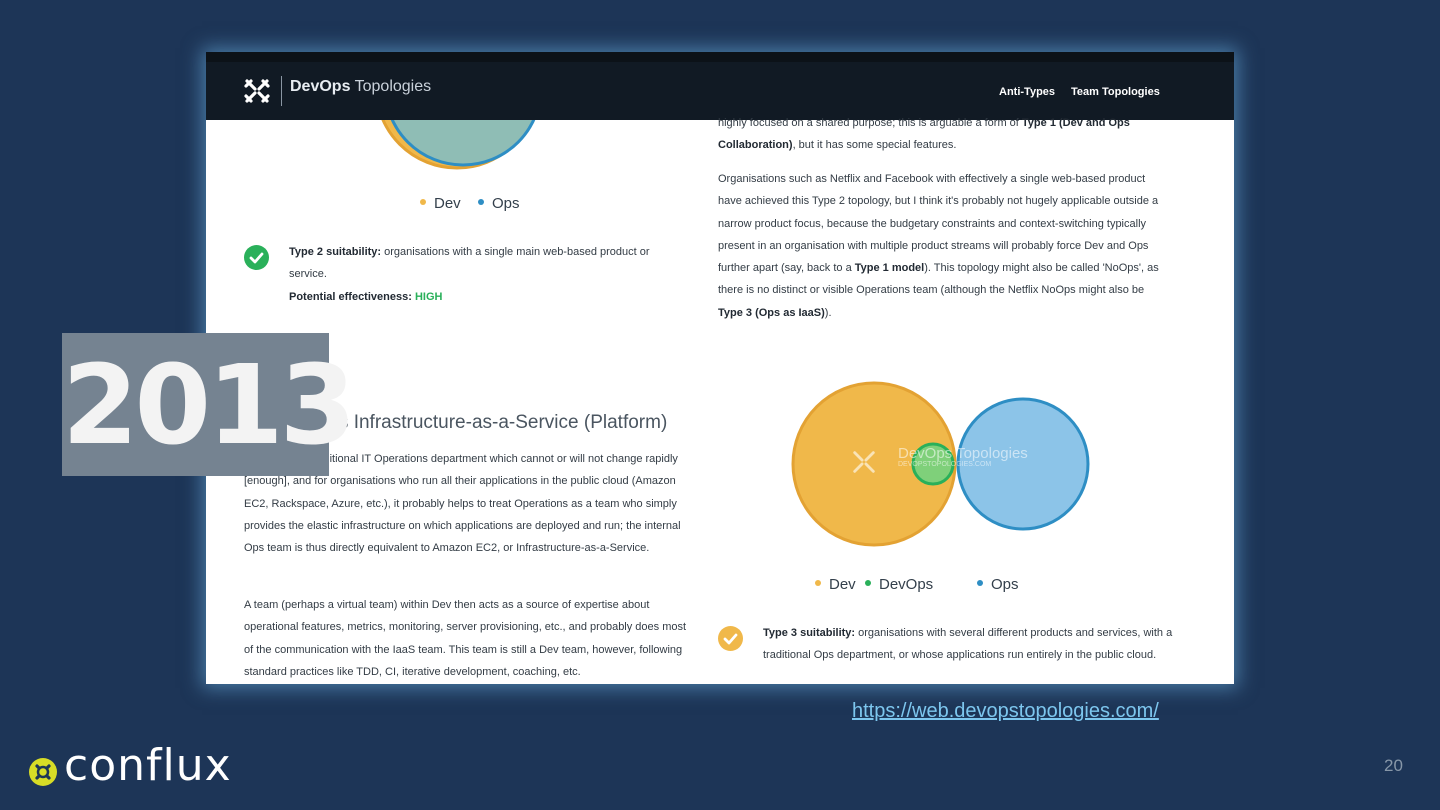 This screenshot has width=1440, height=810. Describe the element at coordinates (506, 203) in the screenshot. I see `legend-ops-label: Ops` at that location.